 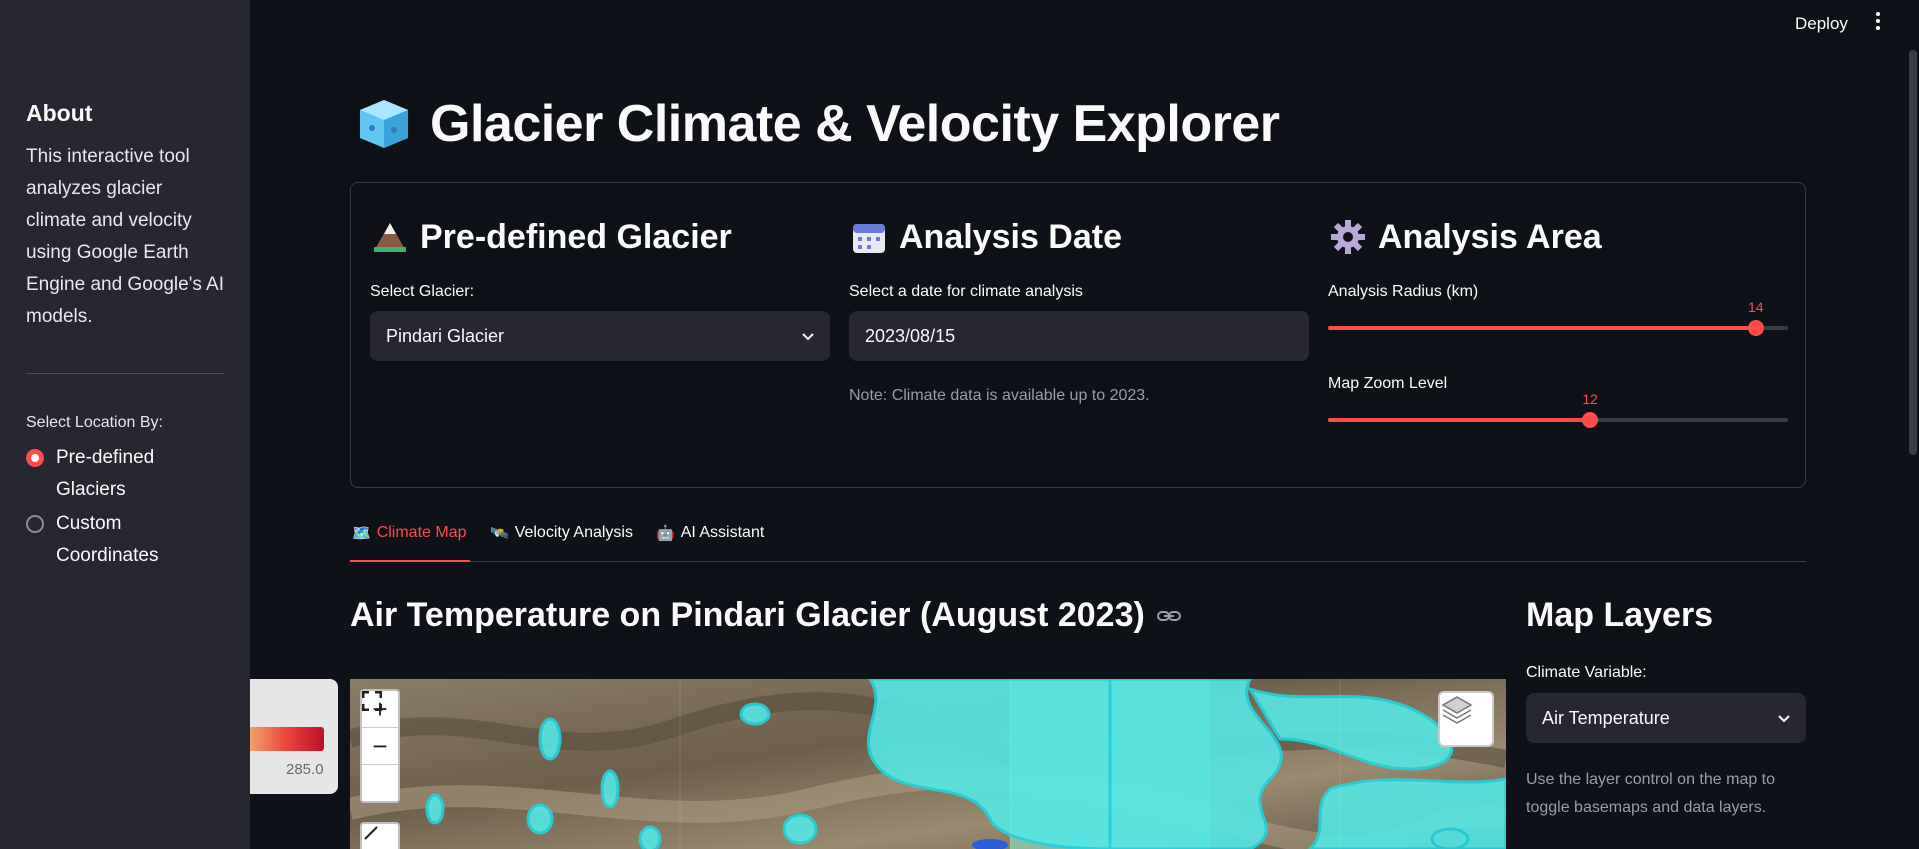 What do you see at coordinates (1590, 399) in the screenshot?
I see `zoom-slider-value: 12` at bounding box center [1590, 399].